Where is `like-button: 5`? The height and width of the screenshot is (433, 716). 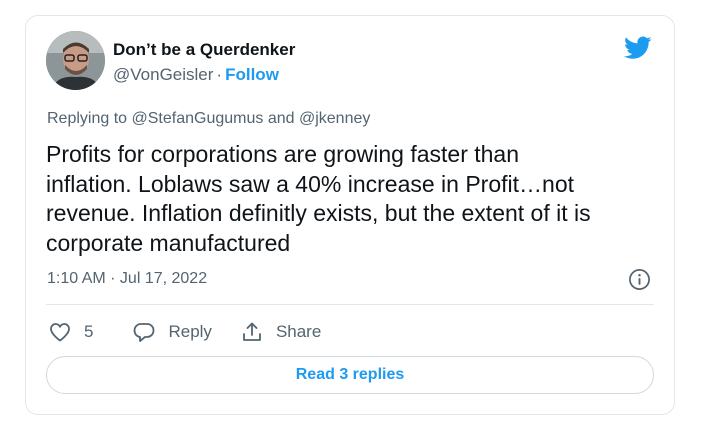
like-button: 5 is located at coordinates (70, 332).